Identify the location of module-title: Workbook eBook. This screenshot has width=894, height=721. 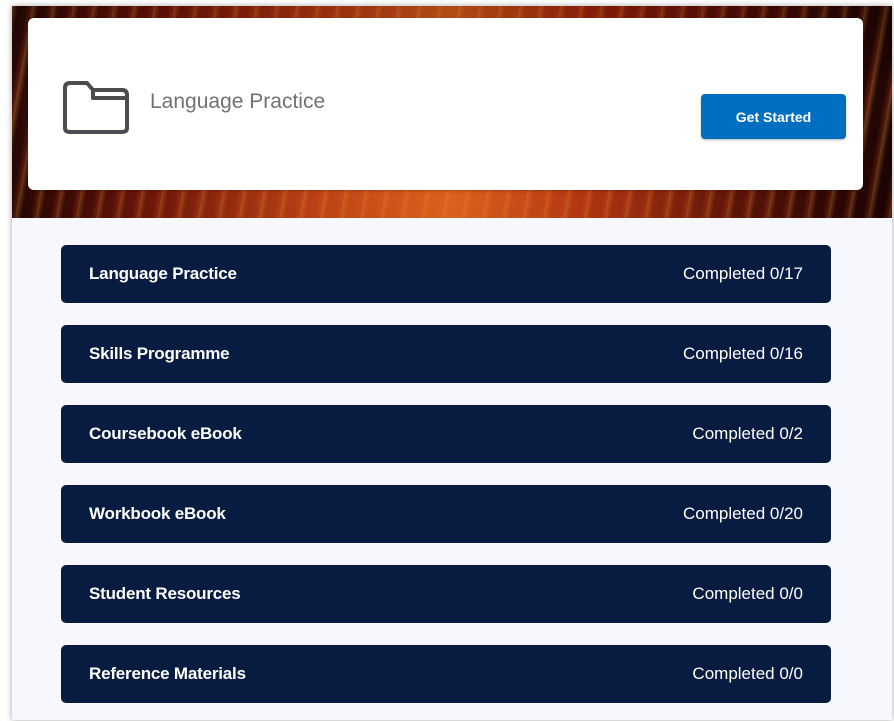
(157, 513).